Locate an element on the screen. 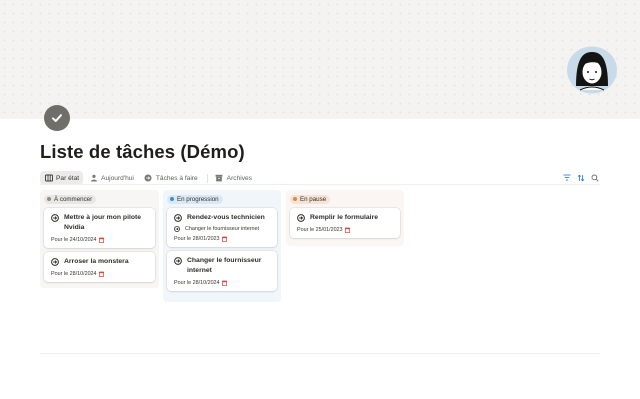 This screenshot has width=640, height=399. tab-taches-a-faire: Tâches à faire is located at coordinates (171, 178).